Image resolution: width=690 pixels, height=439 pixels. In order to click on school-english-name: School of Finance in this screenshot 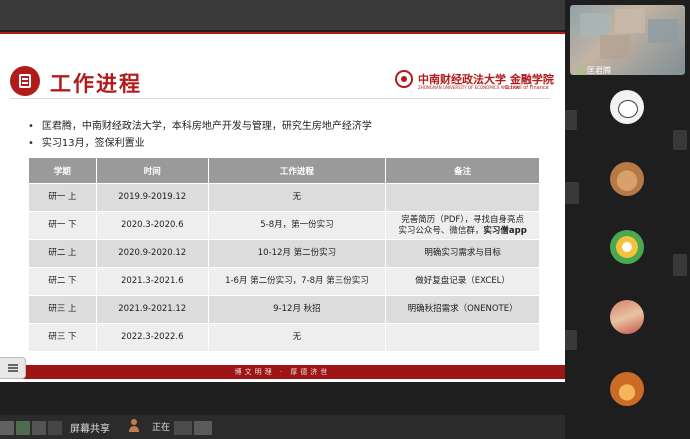, I will do `click(527, 88)`.